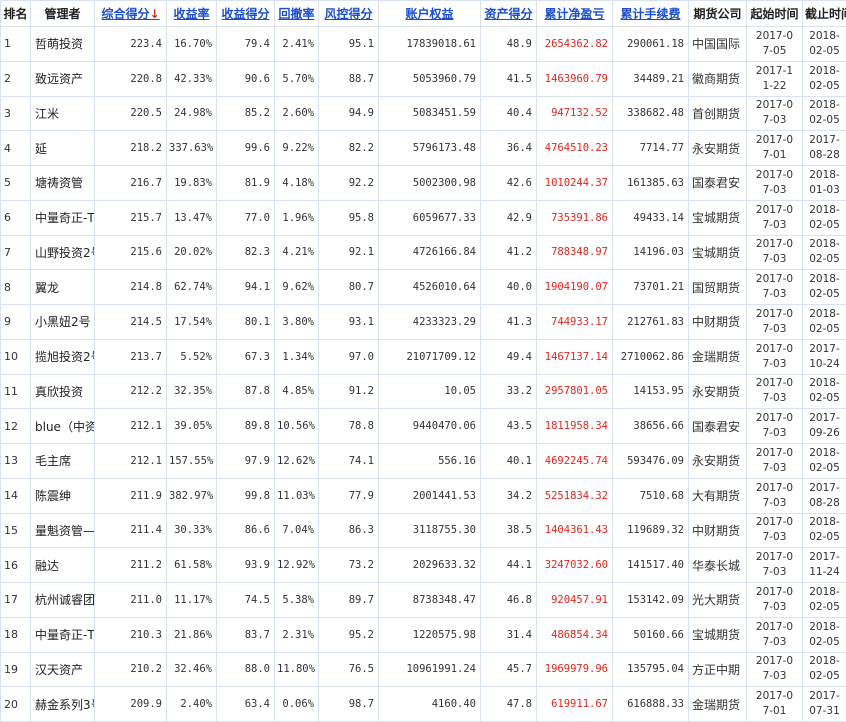  Describe the element at coordinates (16, 322) in the screenshot. I see `cell-rank: 9` at that location.